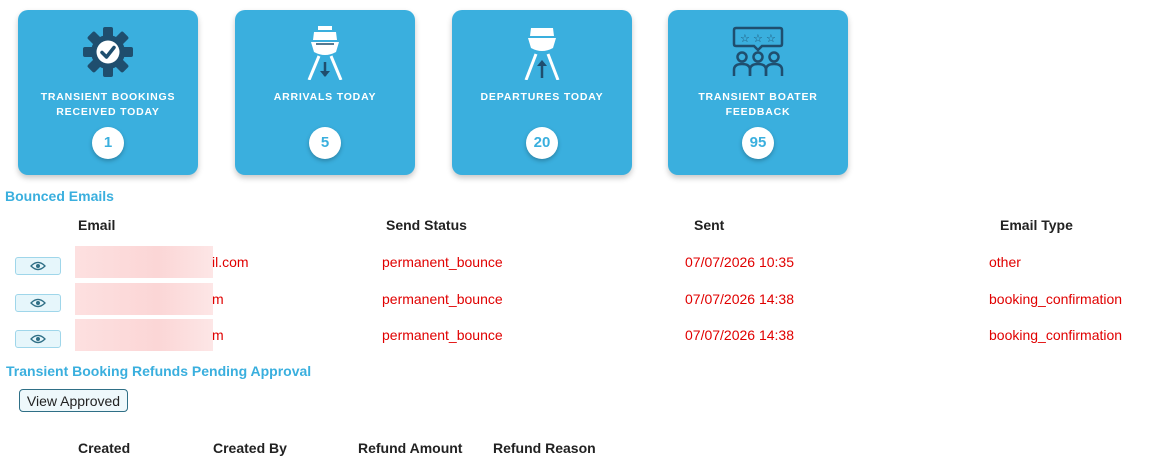 The image size is (1157, 467). Describe the element at coordinates (108, 53) in the screenshot. I see `gear-check-icon` at that location.